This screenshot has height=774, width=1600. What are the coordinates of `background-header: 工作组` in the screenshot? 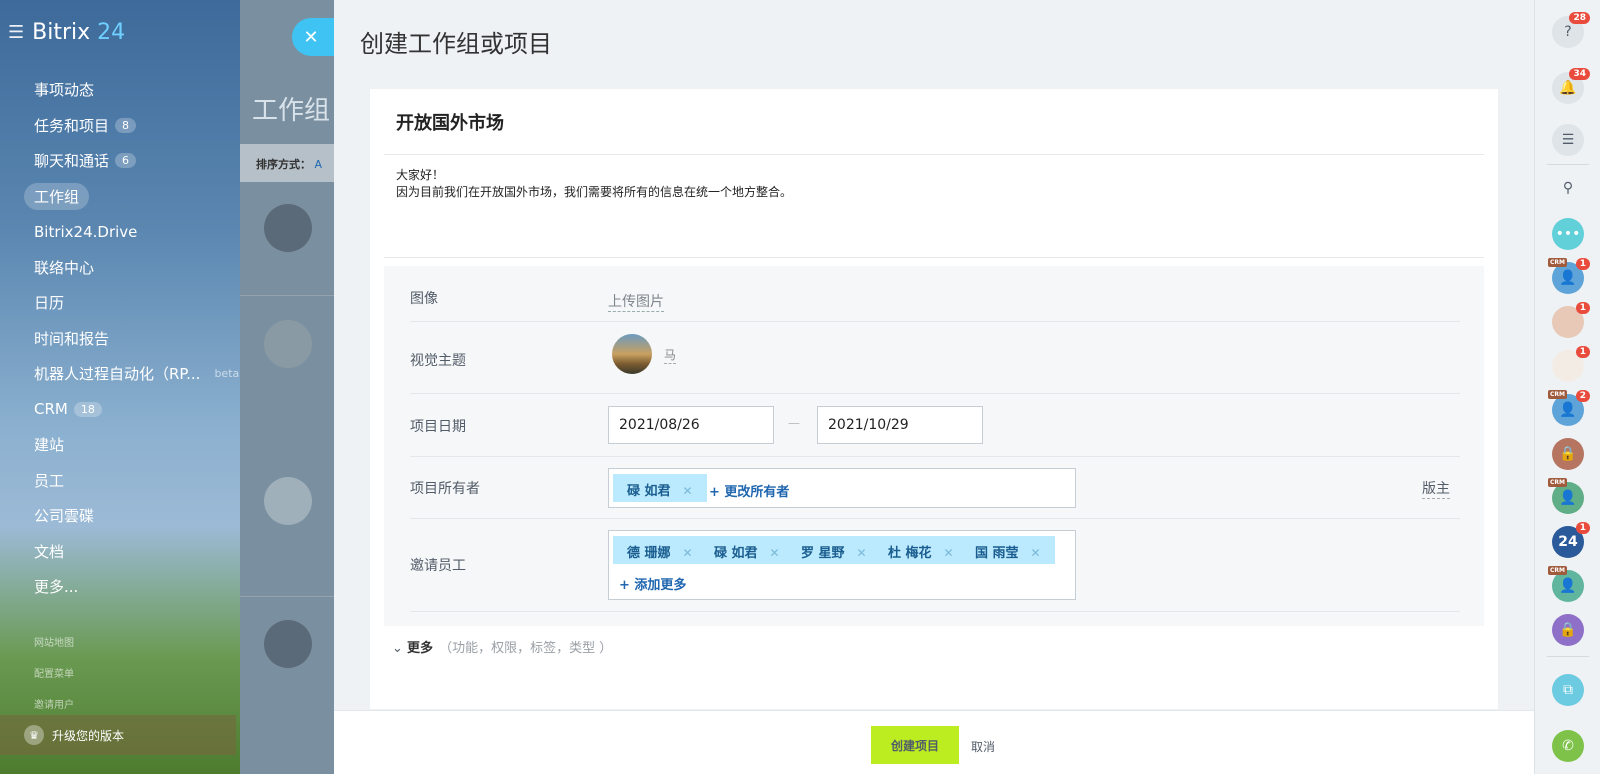 It's located at (291, 111).